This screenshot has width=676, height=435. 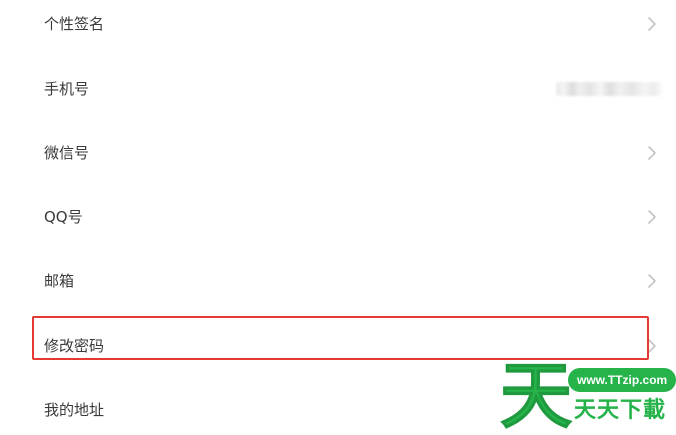 What do you see at coordinates (609, 89) in the screenshot?
I see `phone-value-blurred` at bounding box center [609, 89].